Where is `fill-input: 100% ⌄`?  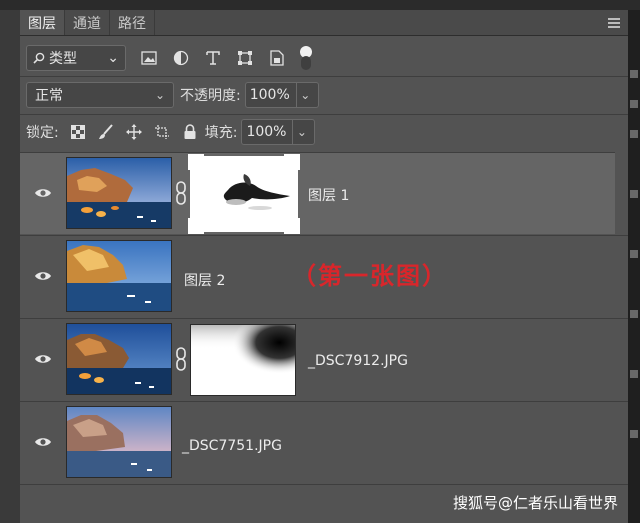 fill-input: 100% ⌄ is located at coordinates (278, 132).